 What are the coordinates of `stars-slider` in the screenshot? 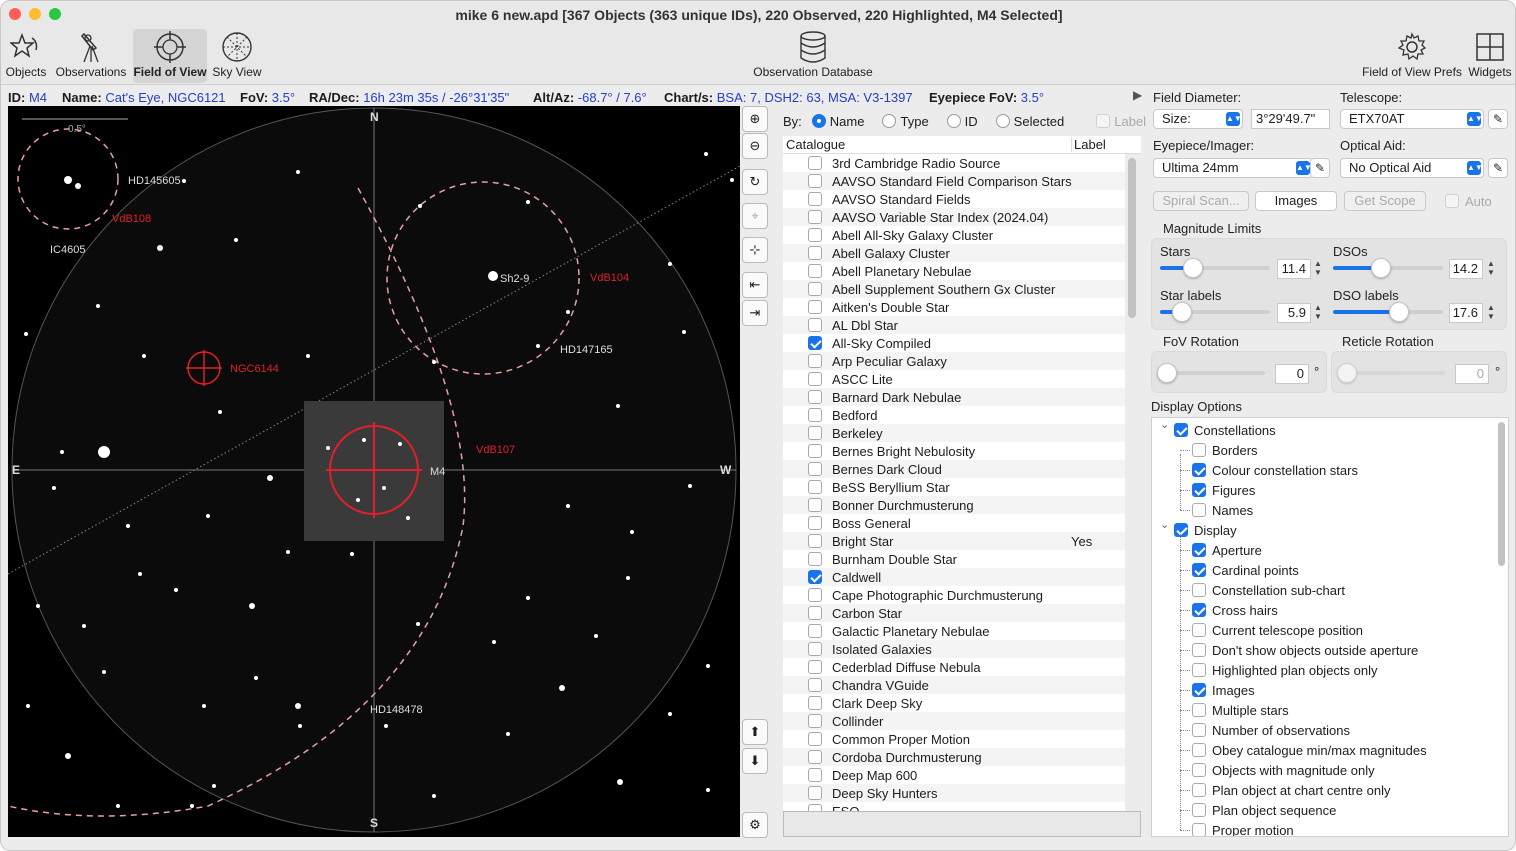 It's located at (1215, 268).